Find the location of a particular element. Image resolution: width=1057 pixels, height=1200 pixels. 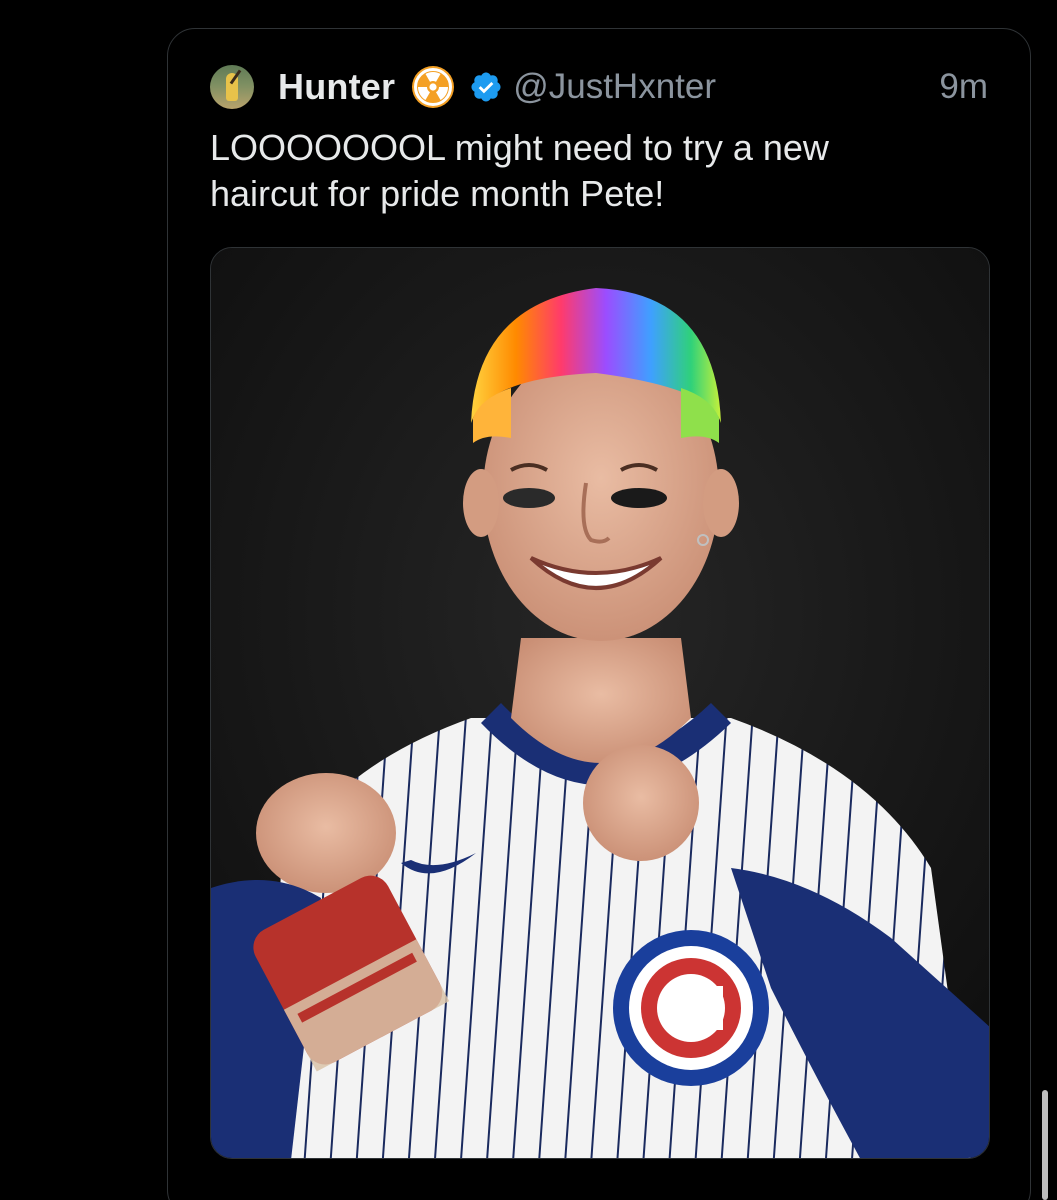

tweet-timestamp: 9m is located at coordinates (963, 87).